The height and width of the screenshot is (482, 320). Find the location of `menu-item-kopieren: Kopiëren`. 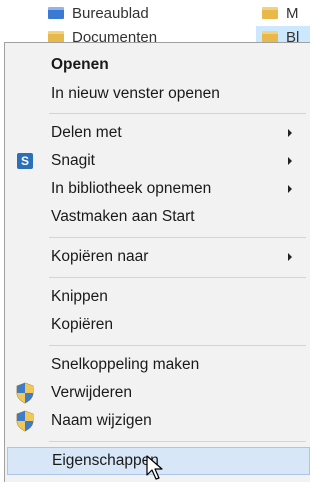

menu-item-kopieren: Kopiëren is located at coordinates (158, 325).